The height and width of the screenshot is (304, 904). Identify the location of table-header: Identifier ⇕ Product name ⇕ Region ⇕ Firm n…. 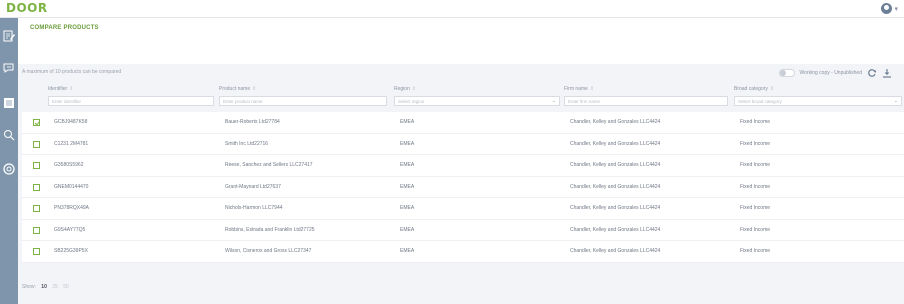
(463, 89).